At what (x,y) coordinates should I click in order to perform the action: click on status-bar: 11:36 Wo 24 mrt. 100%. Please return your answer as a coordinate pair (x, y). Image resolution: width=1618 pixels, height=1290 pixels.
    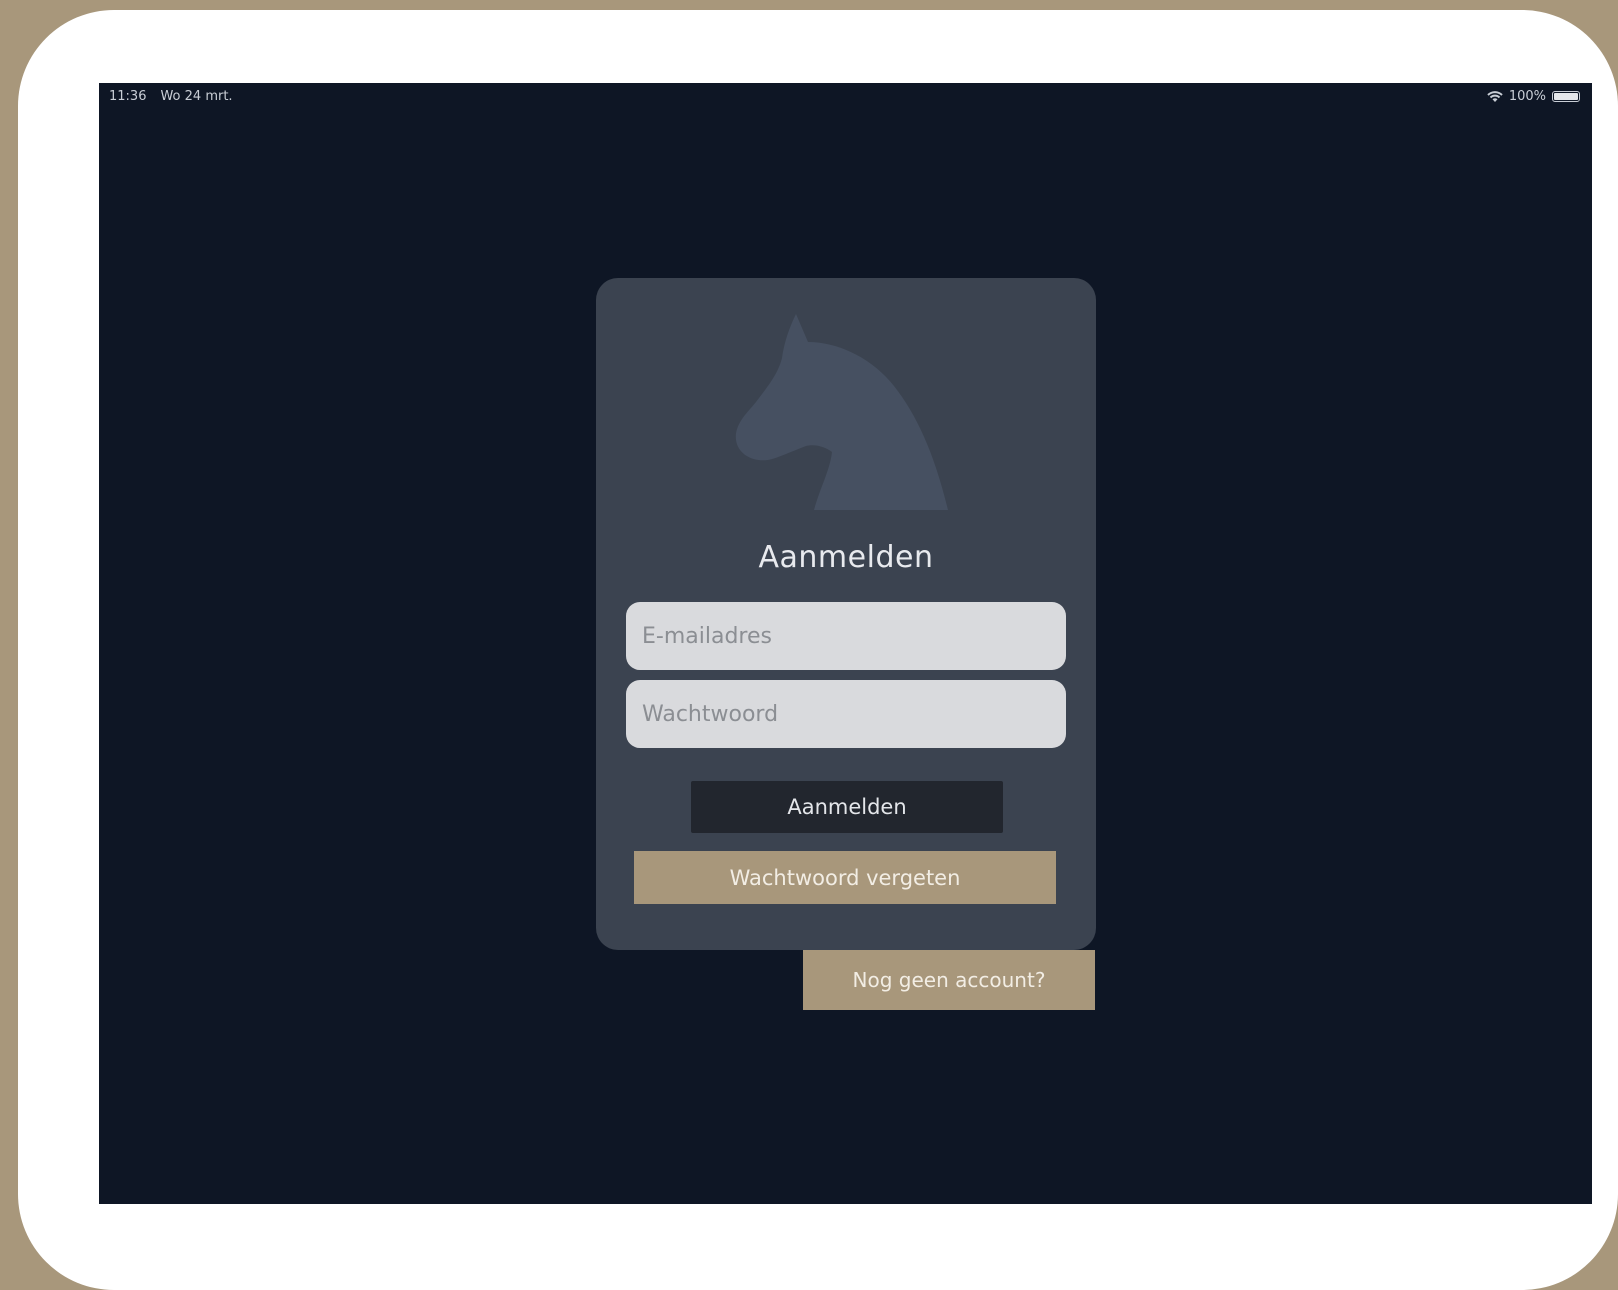
    Looking at the image, I should click on (845, 98).